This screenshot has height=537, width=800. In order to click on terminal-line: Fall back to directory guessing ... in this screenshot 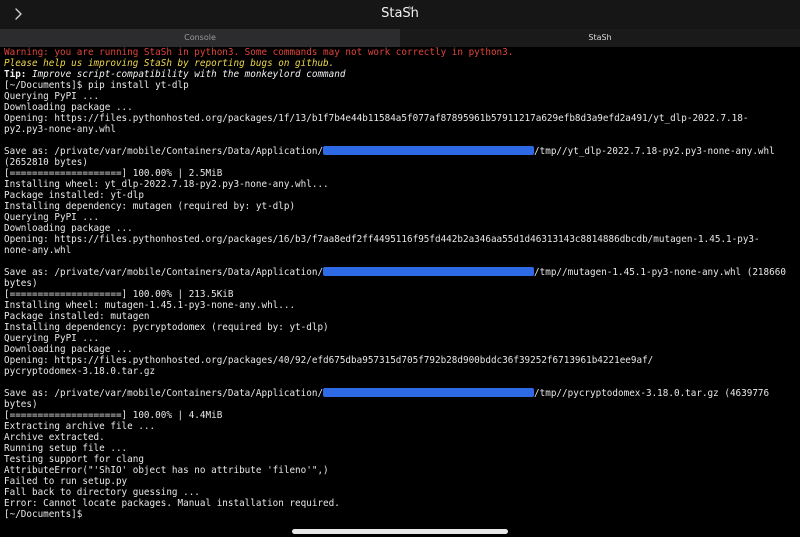, I will do `click(102, 492)`.